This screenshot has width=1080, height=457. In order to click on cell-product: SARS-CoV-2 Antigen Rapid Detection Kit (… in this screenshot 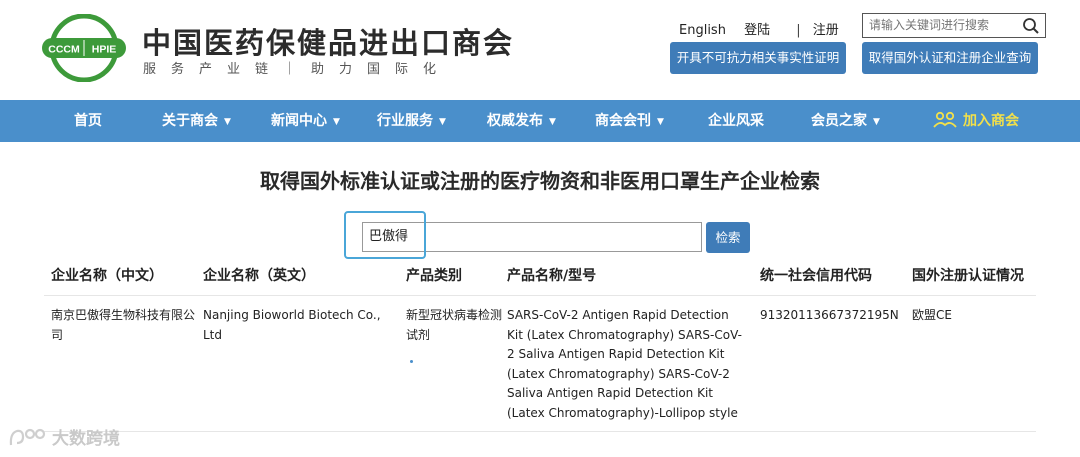, I will do `click(624, 364)`.